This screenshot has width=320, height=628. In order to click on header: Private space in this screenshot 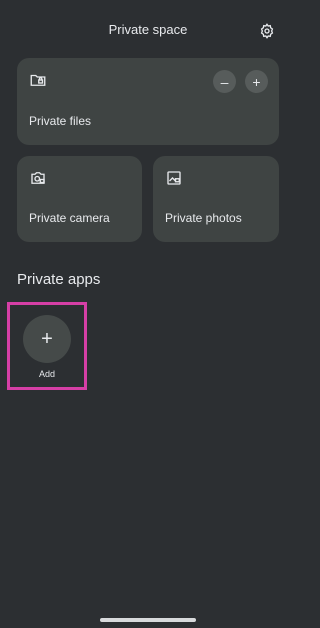, I will do `click(148, 30)`.